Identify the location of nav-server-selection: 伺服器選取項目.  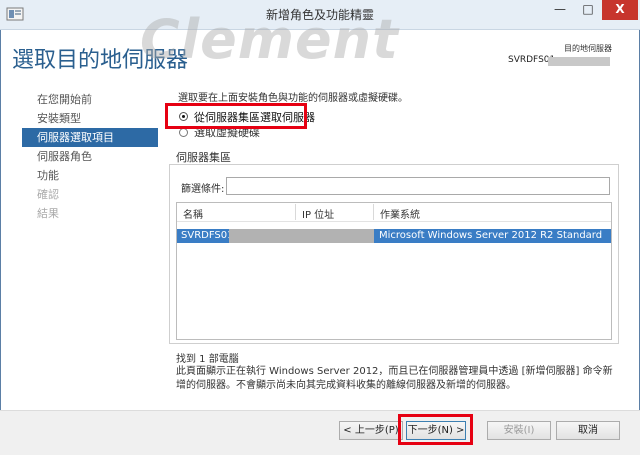
(90, 137).